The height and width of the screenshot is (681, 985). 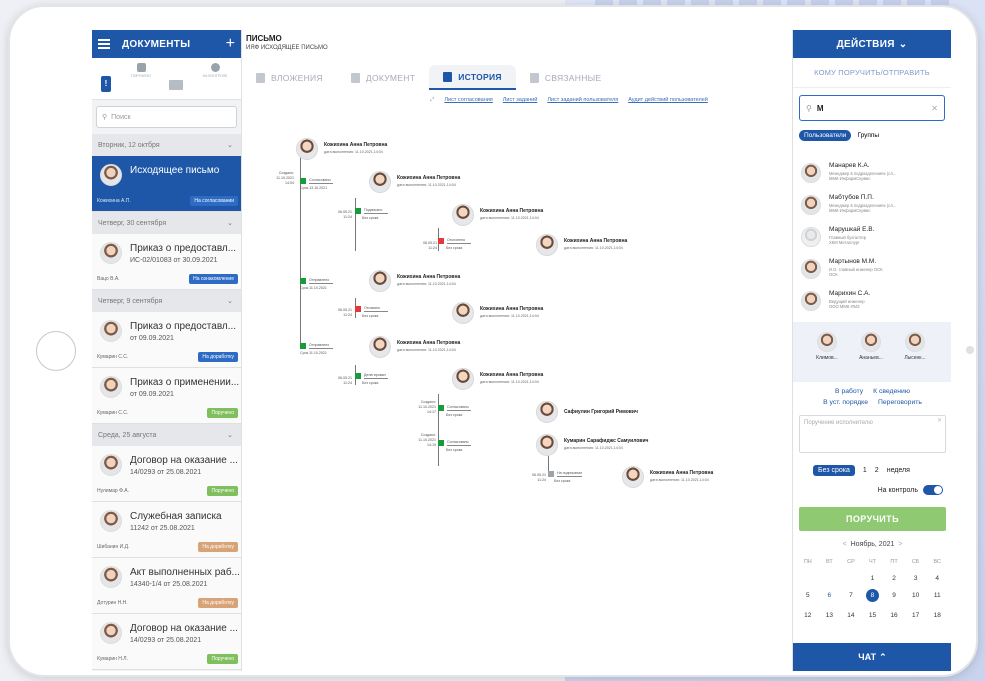 What do you see at coordinates (868, 135) in the screenshot?
I see `tab-groups: Группы` at bounding box center [868, 135].